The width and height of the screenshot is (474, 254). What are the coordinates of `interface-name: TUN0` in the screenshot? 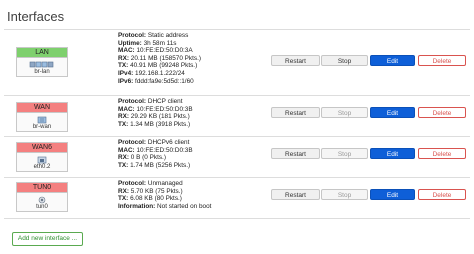 It's located at (42, 188).